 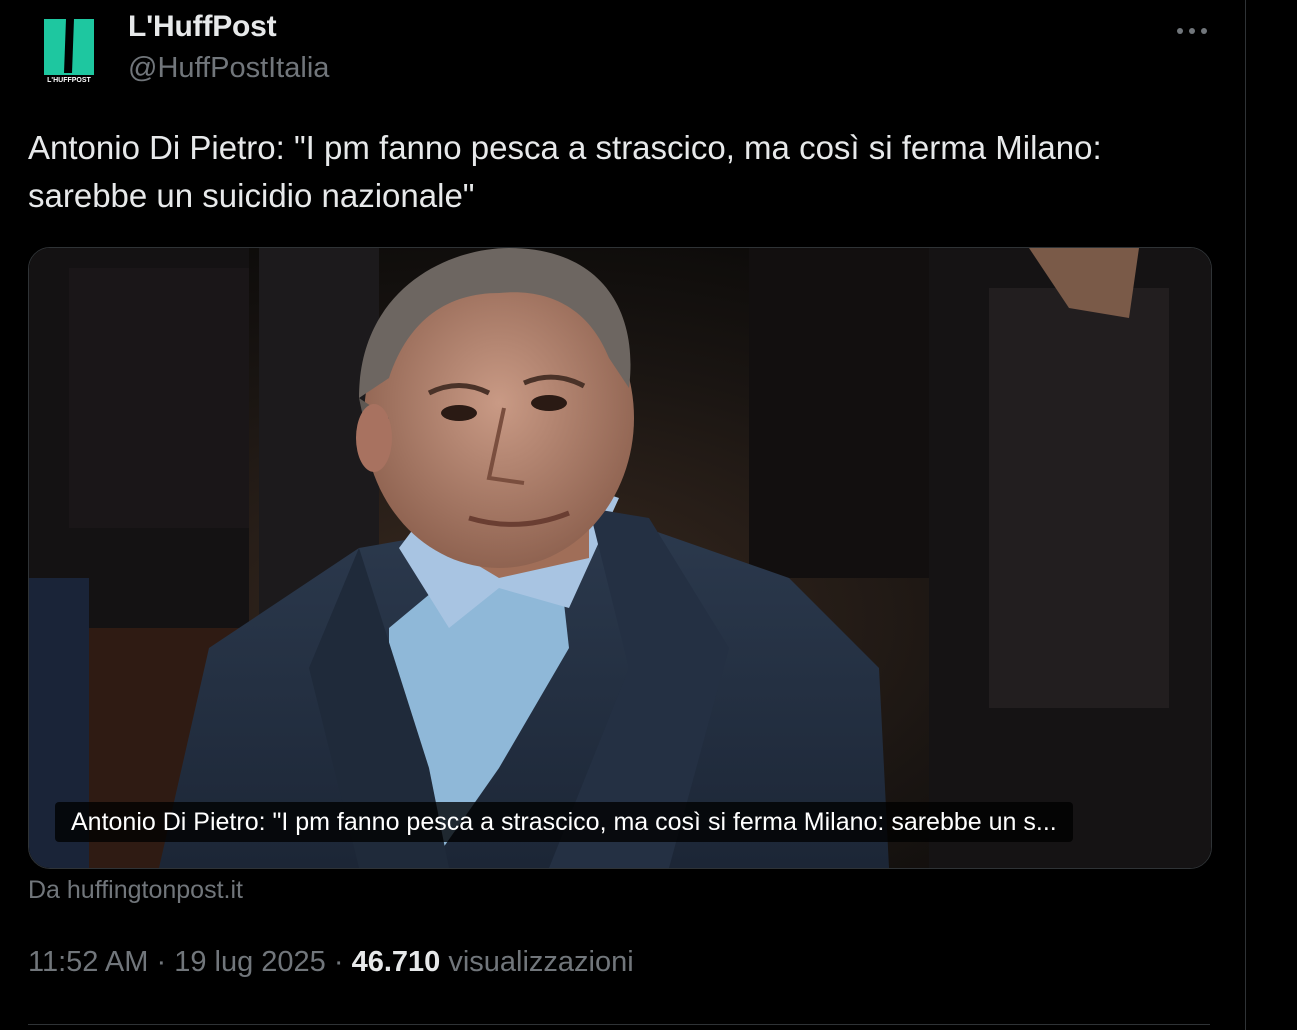 I want to click on tweet-time: 11:52 AM, so click(x=88, y=962).